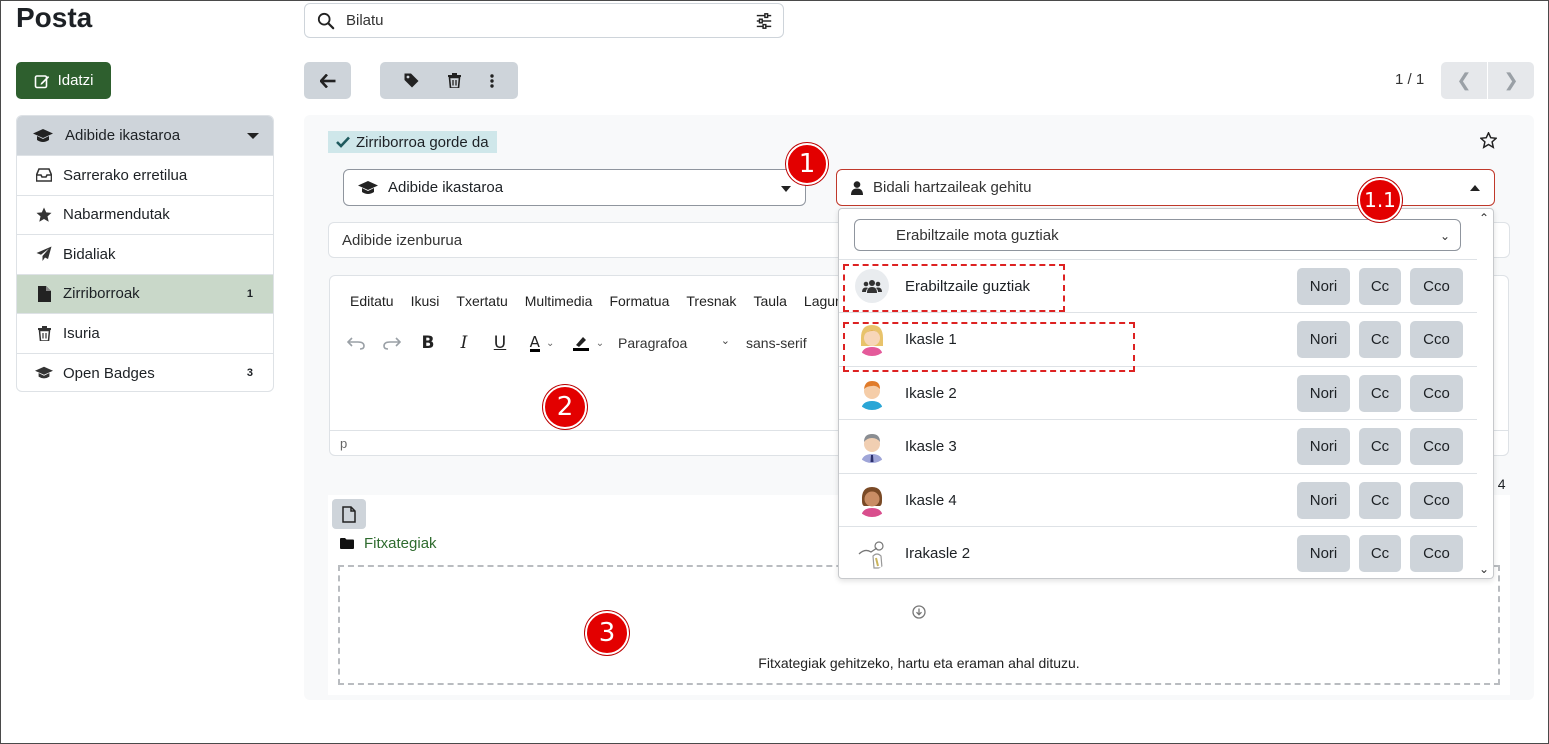  What do you see at coordinates (500, 343) in the screenshot?
I see `underline-icon: U` at bounding box center [500, 343].